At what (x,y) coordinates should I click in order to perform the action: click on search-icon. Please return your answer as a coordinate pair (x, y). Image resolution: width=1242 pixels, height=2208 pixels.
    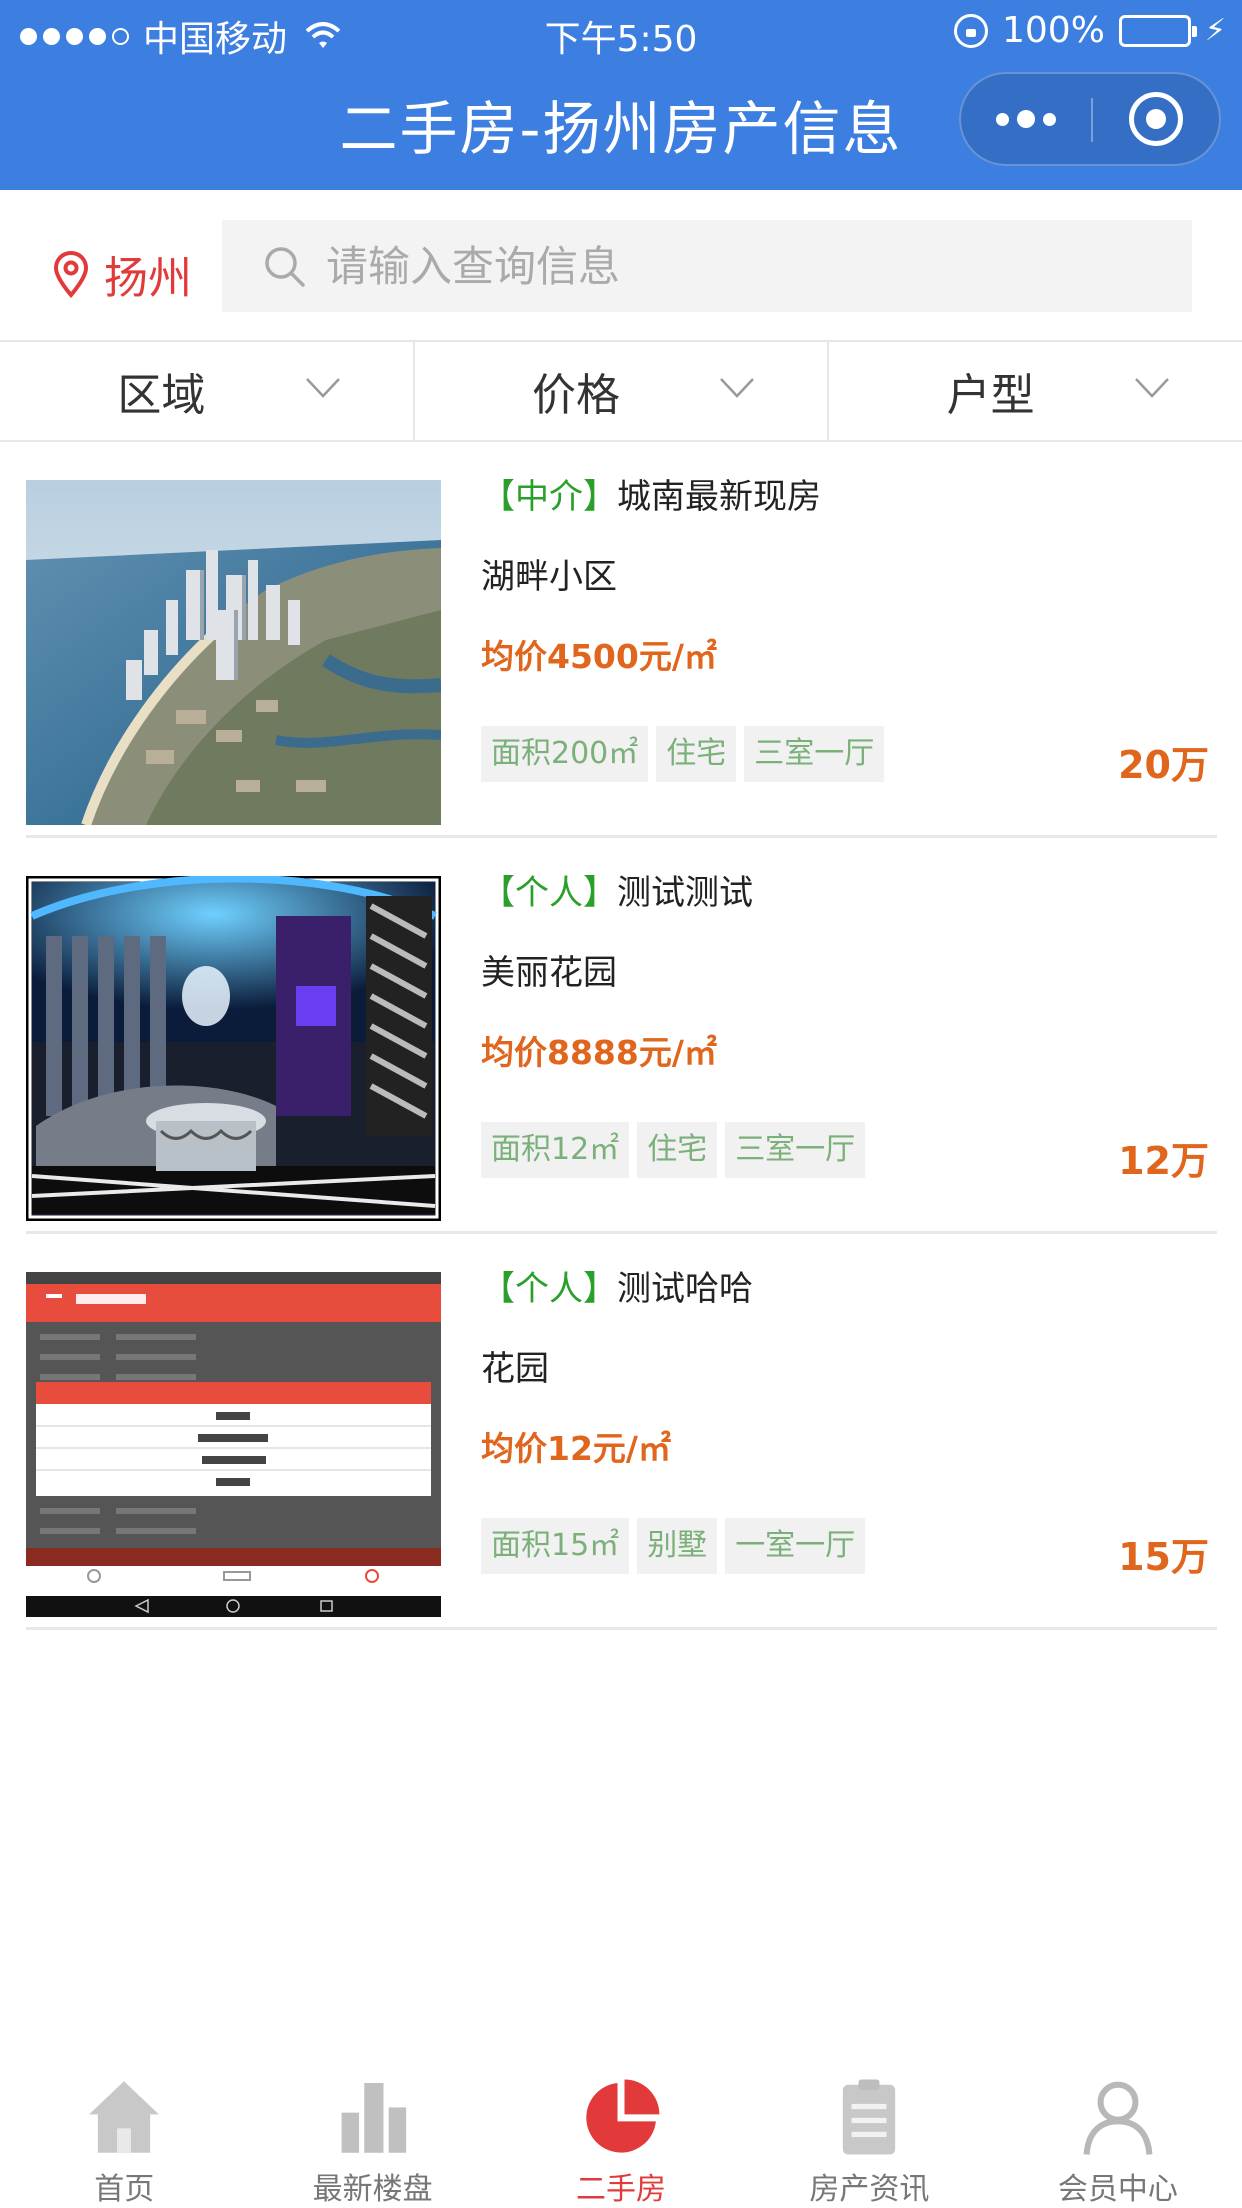
    Looking at the image, I should click on (285, 267).